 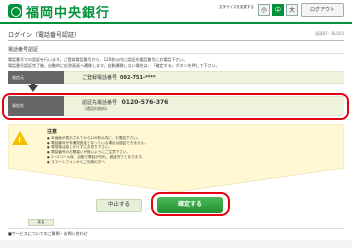 I want to click on warning-mark-icon: !, so click(x=20, y=140).